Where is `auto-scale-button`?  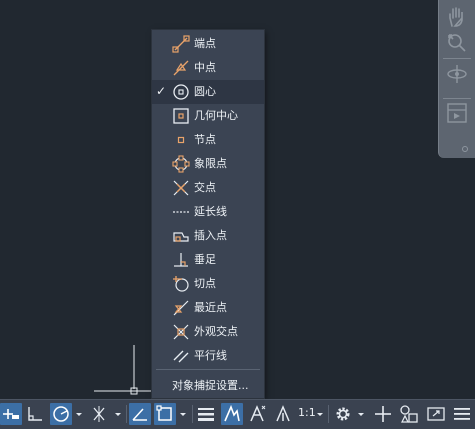
auto-scale-button is located at coordinates (258, 414).